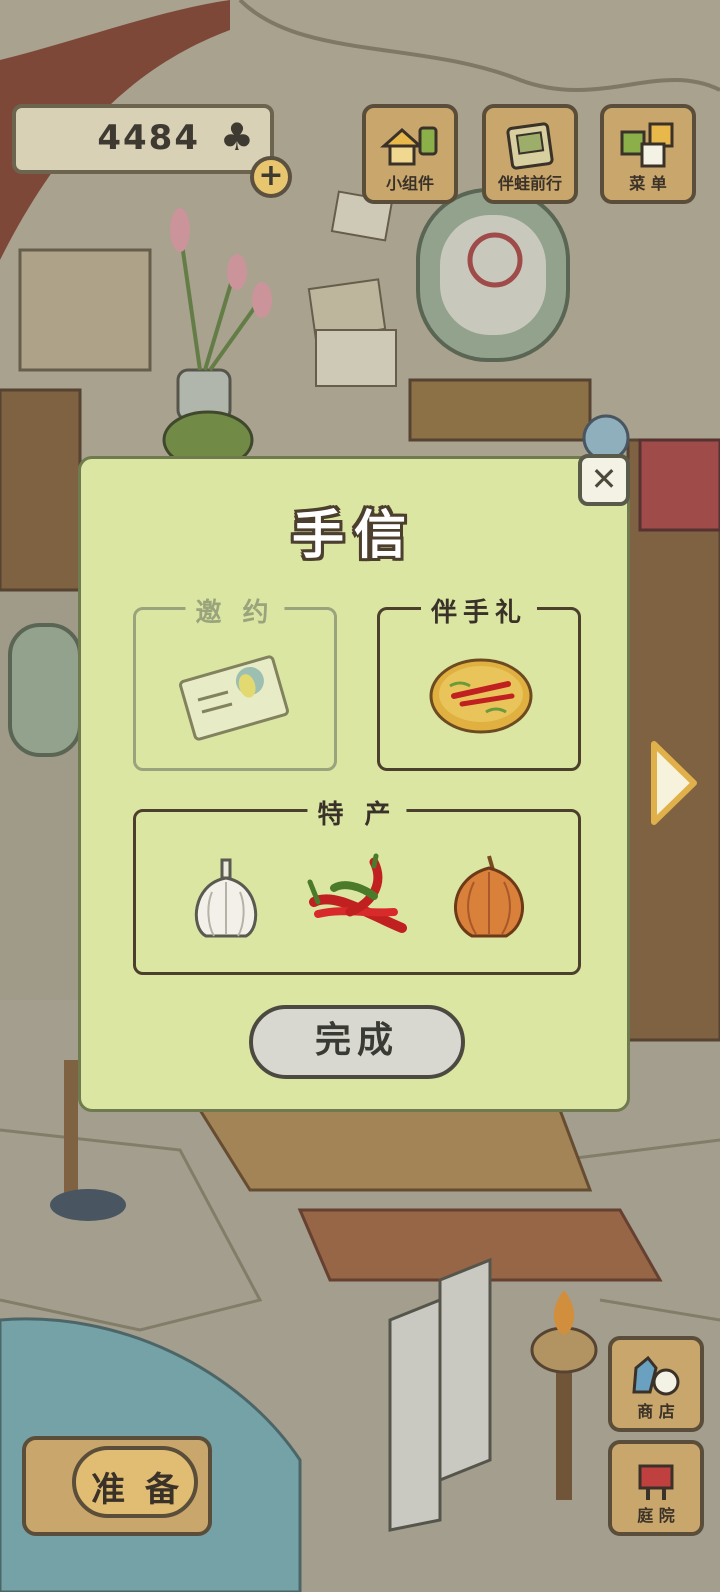 The image size is (720, 1592). Describe the element at coordinates (353, 536) in the screenshot. I see `dialog-title: 手信` at that location.